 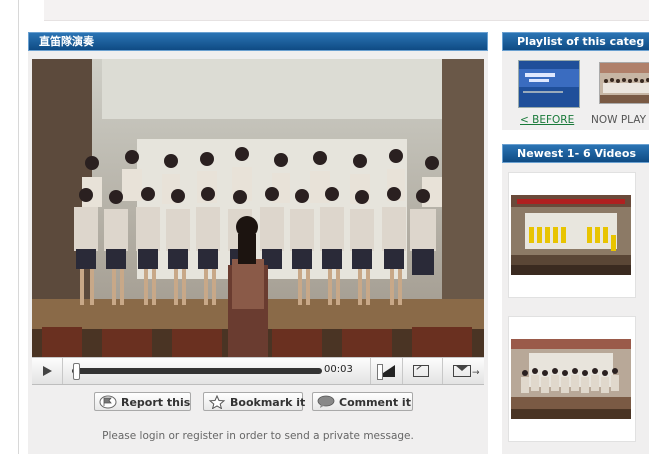 I want to click on seek-handle, so click(x=76, y=371).